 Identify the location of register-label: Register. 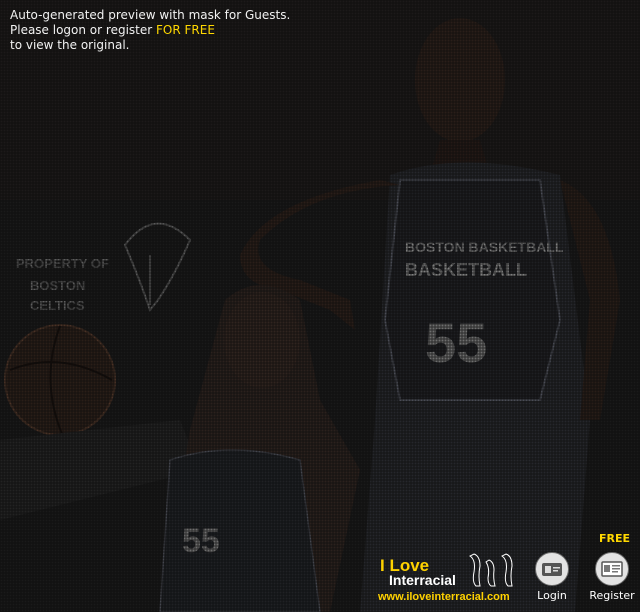
(612, 595).